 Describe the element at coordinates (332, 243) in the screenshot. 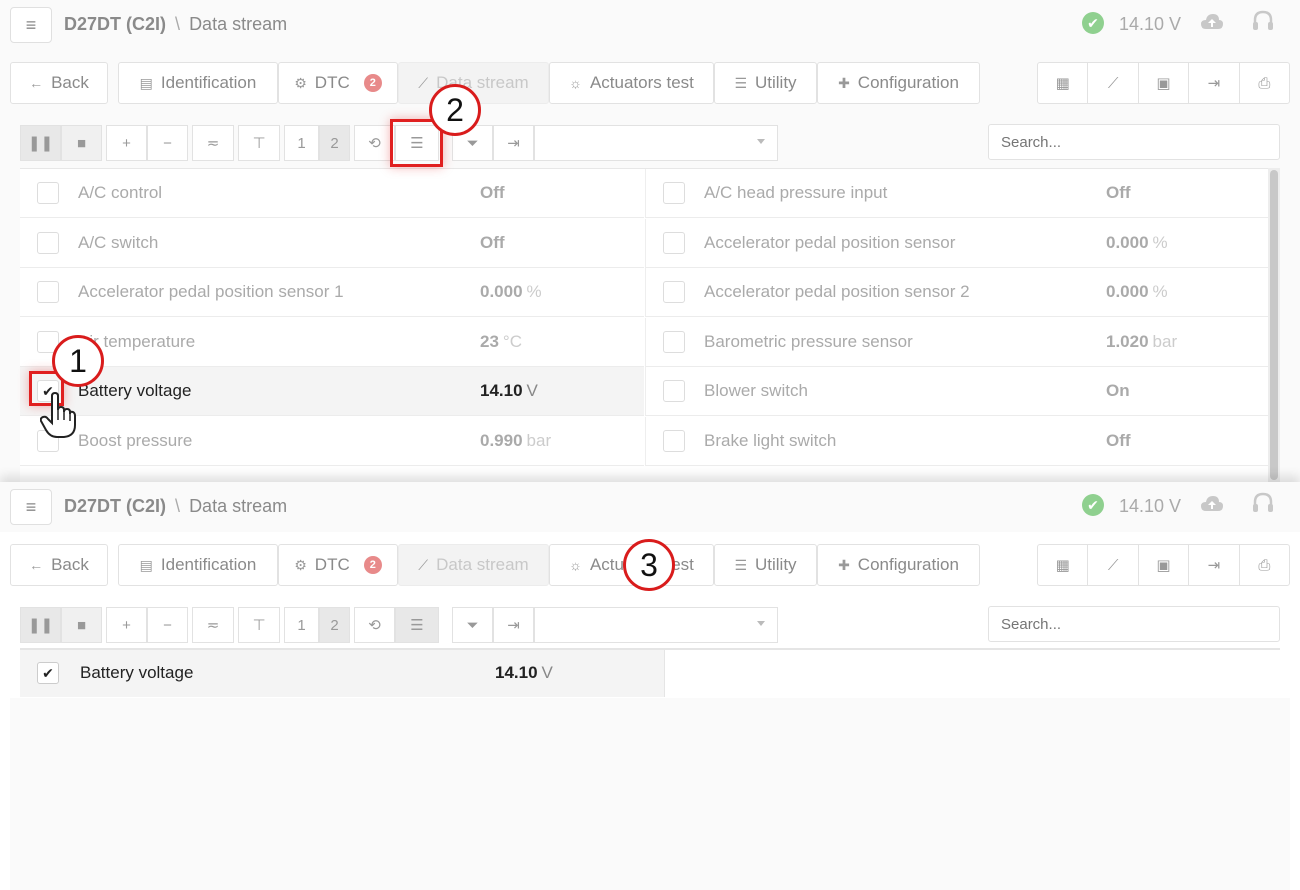

I see `table-row: A/C switch Off` at that location.